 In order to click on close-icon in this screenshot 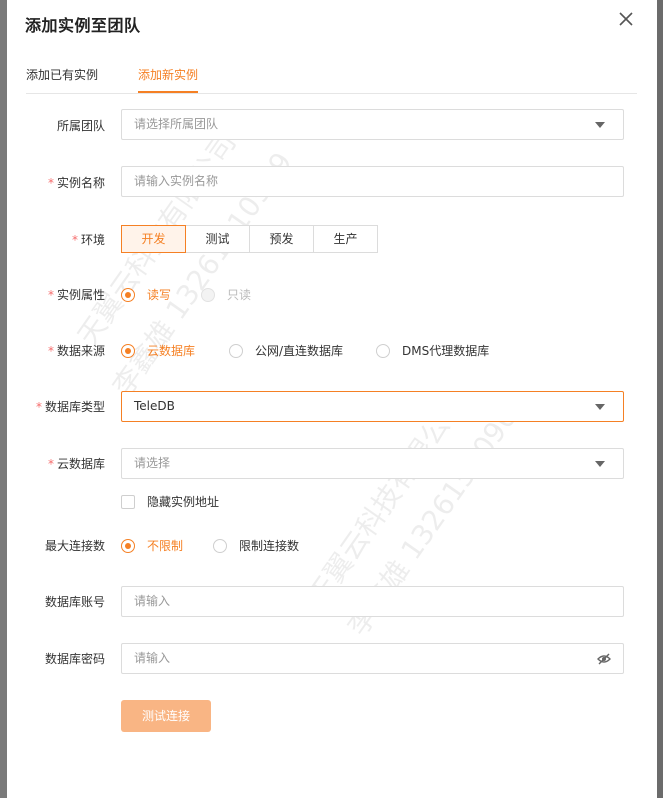, I will do `click(626, 19)`.